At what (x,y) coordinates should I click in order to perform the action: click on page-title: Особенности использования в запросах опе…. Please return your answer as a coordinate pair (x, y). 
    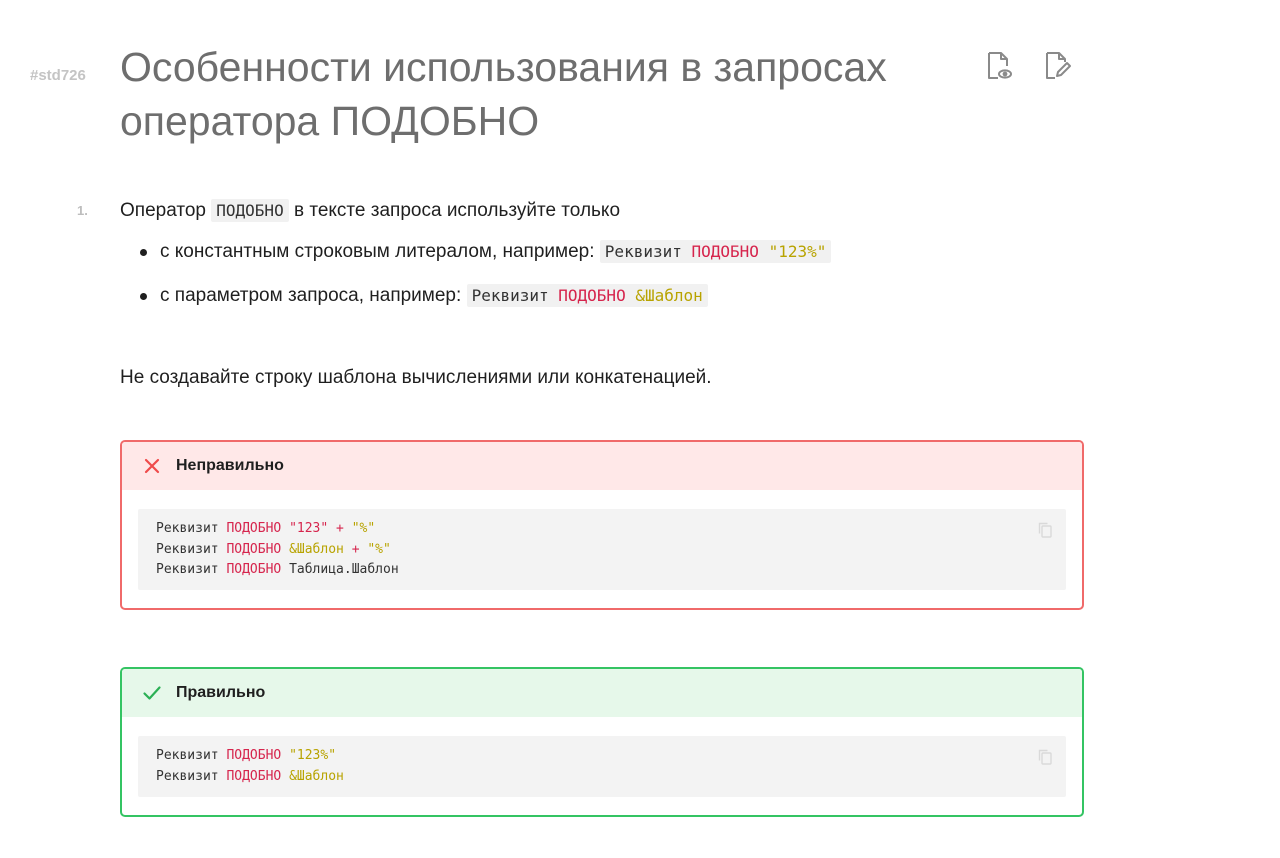
    Looking at the image, I should click on (503, 94).